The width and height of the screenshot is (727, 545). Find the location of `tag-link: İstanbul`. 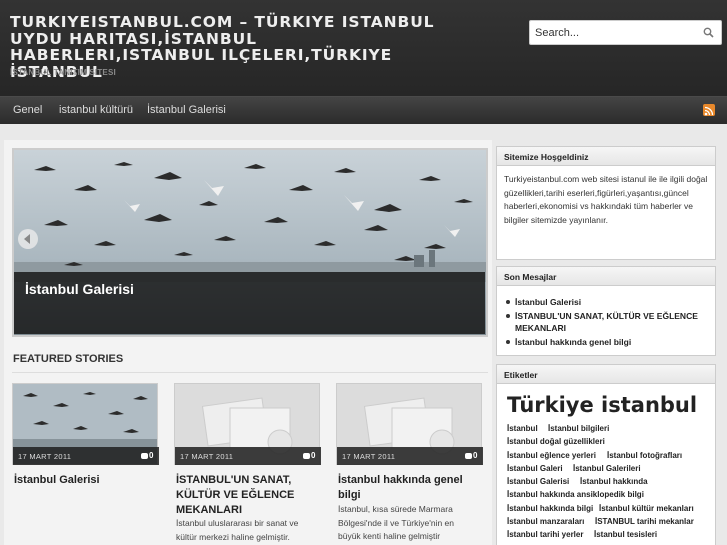

tag-link: İstanbul is located at coordinates (522, 428).